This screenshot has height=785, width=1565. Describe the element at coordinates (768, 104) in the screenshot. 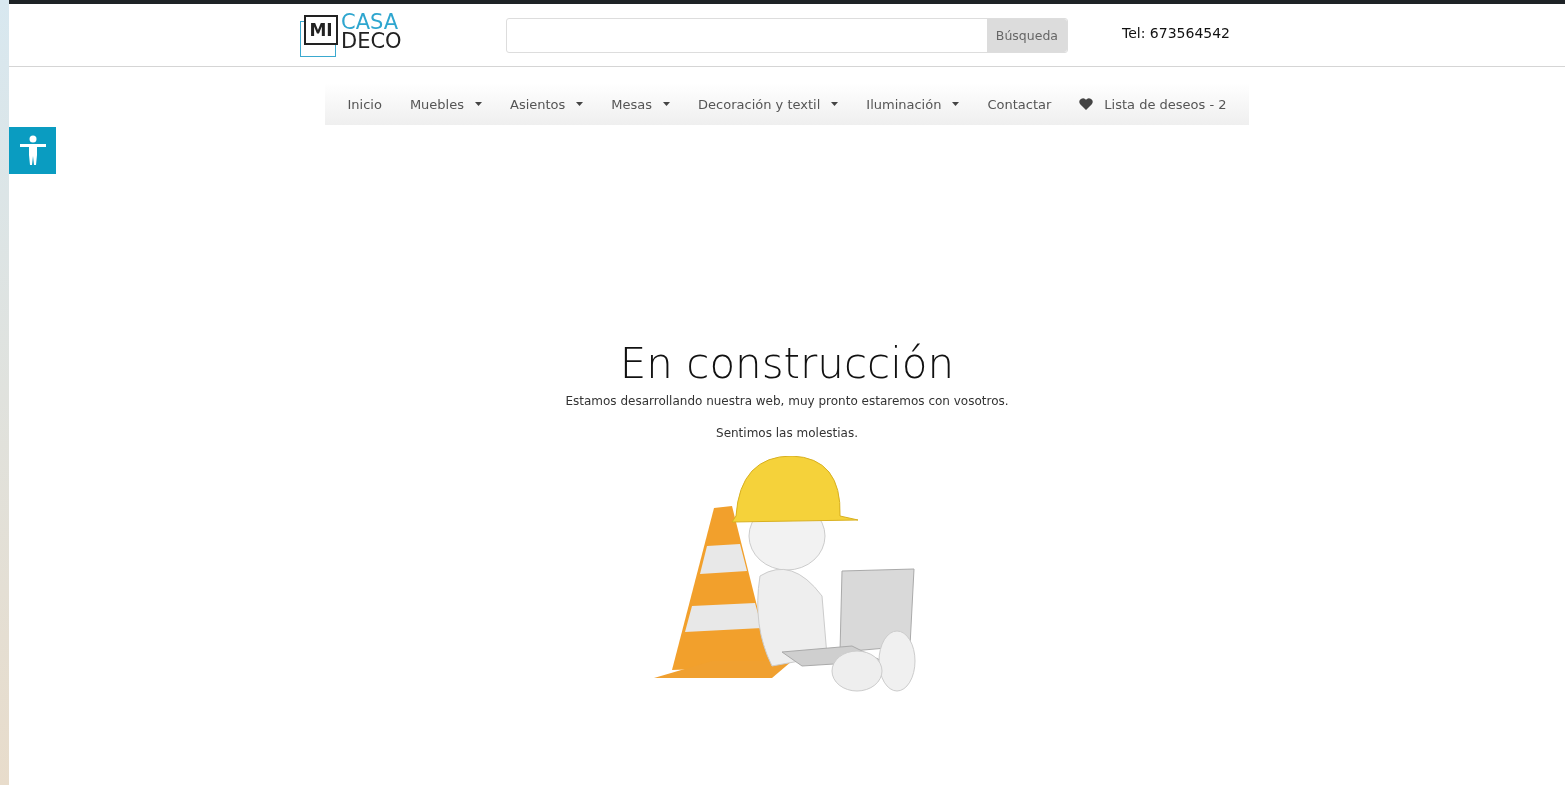

I see `nav-link: Decoración y textil` at that location.